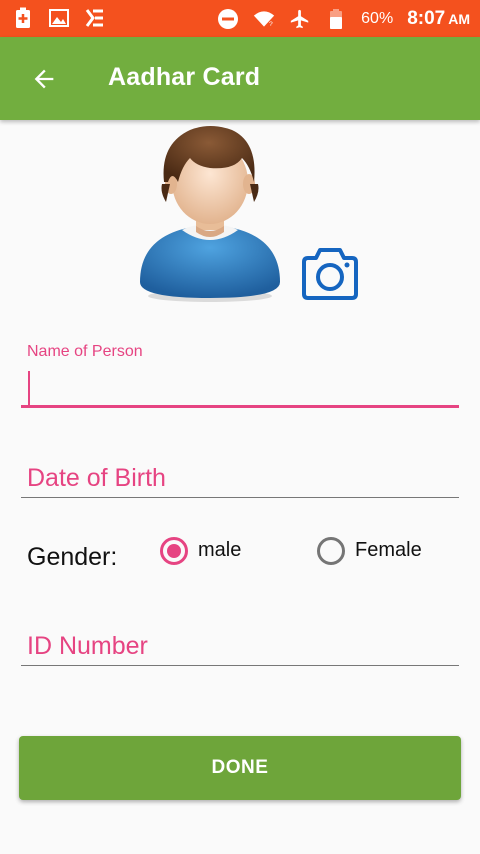 The image size is (480, 854). I want to click on clock-time: 8:07, so click(426, 18).